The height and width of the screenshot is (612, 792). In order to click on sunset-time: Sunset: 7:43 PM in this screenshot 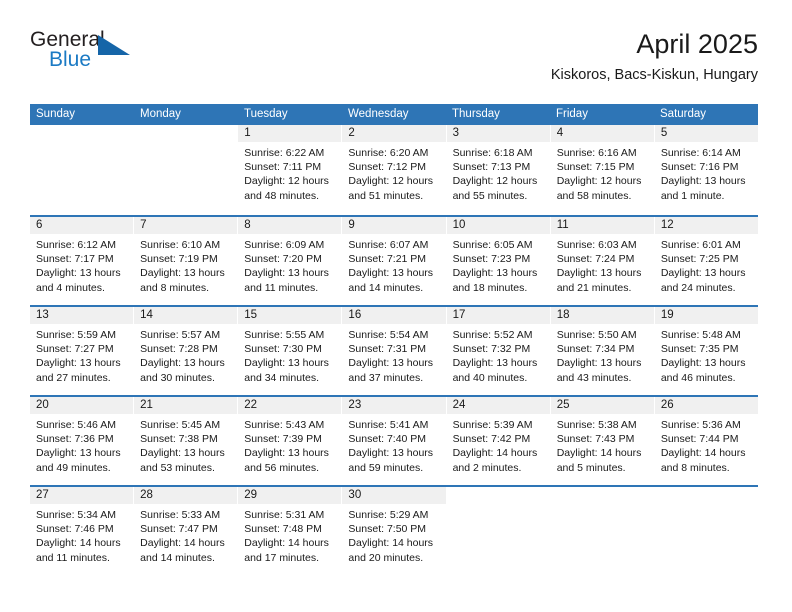, I will do `click(595, 439)`.